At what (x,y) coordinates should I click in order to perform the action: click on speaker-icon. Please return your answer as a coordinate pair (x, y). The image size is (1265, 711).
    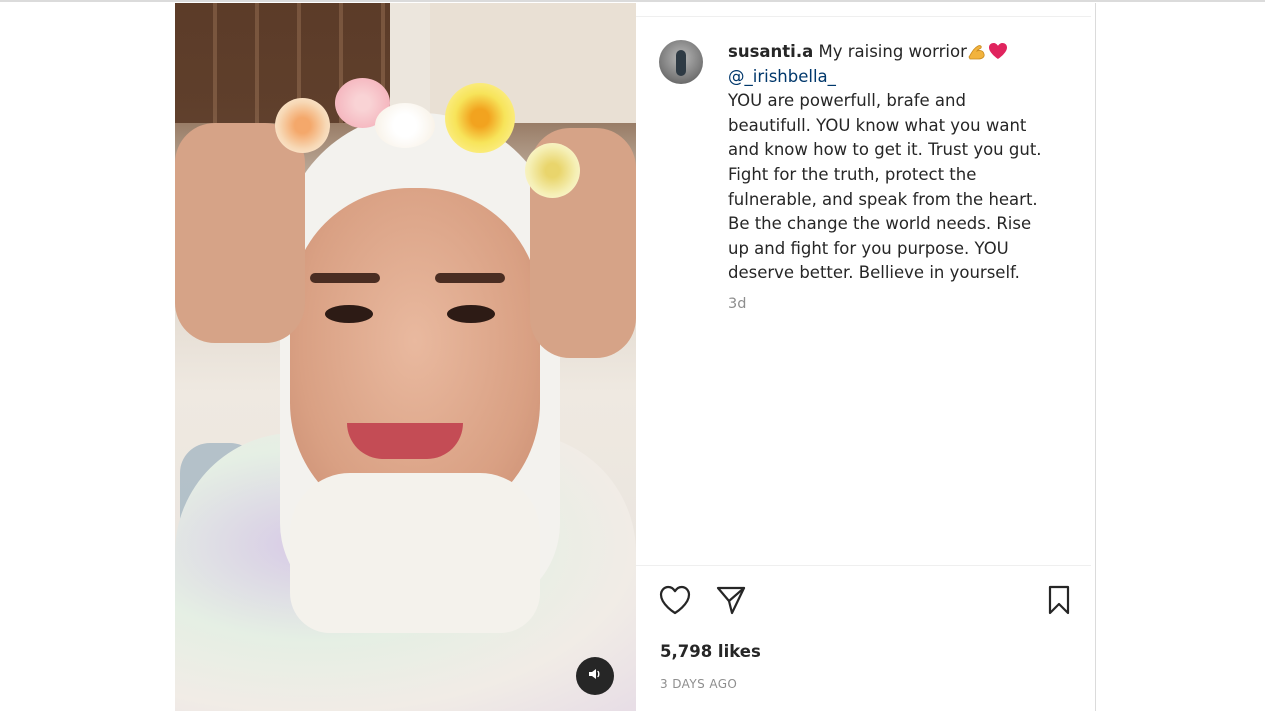
    Looking at the image, I should click on (595, 676).